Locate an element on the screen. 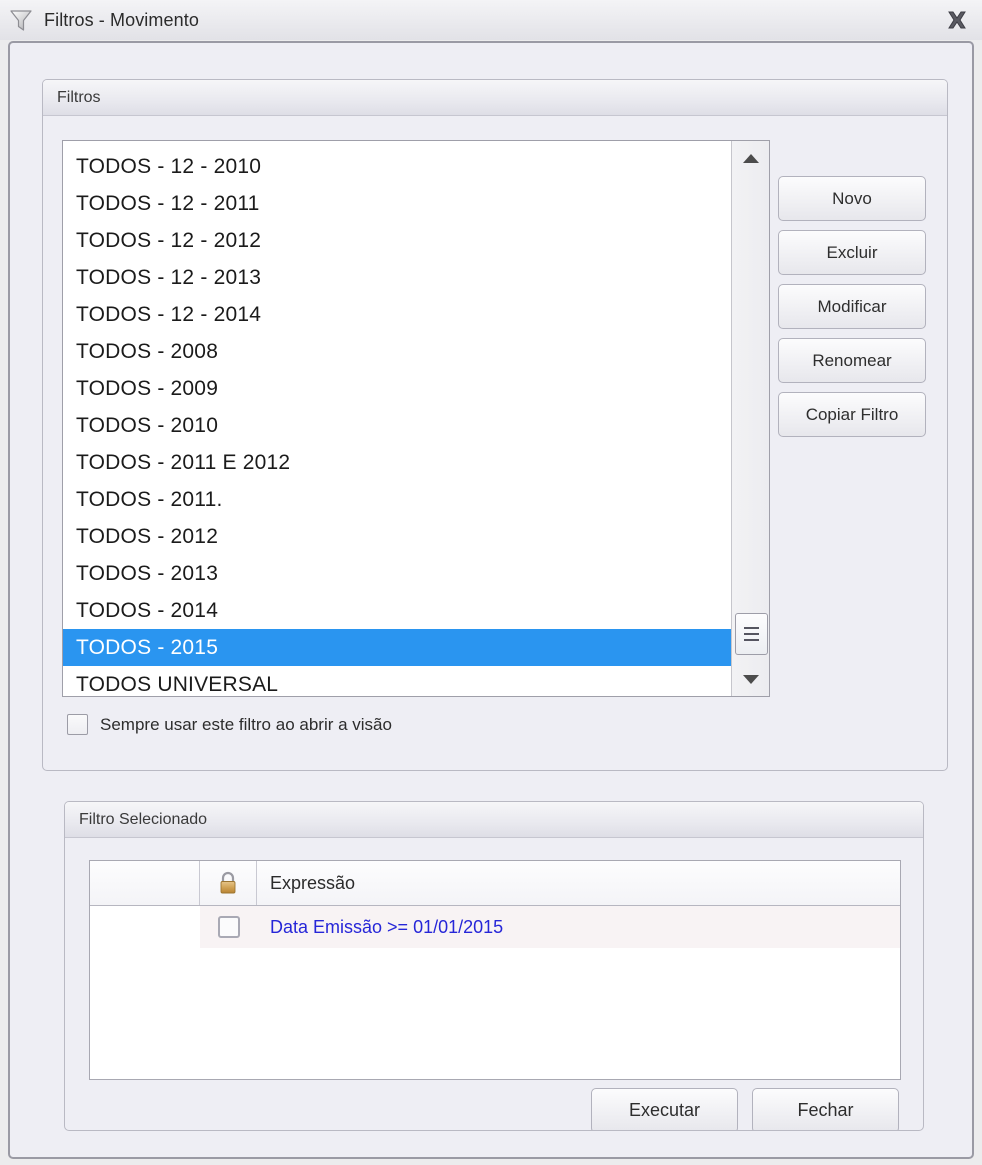  expression-text: Data Emissão >= 01/01/2015 is located at coordinates (387, 926).